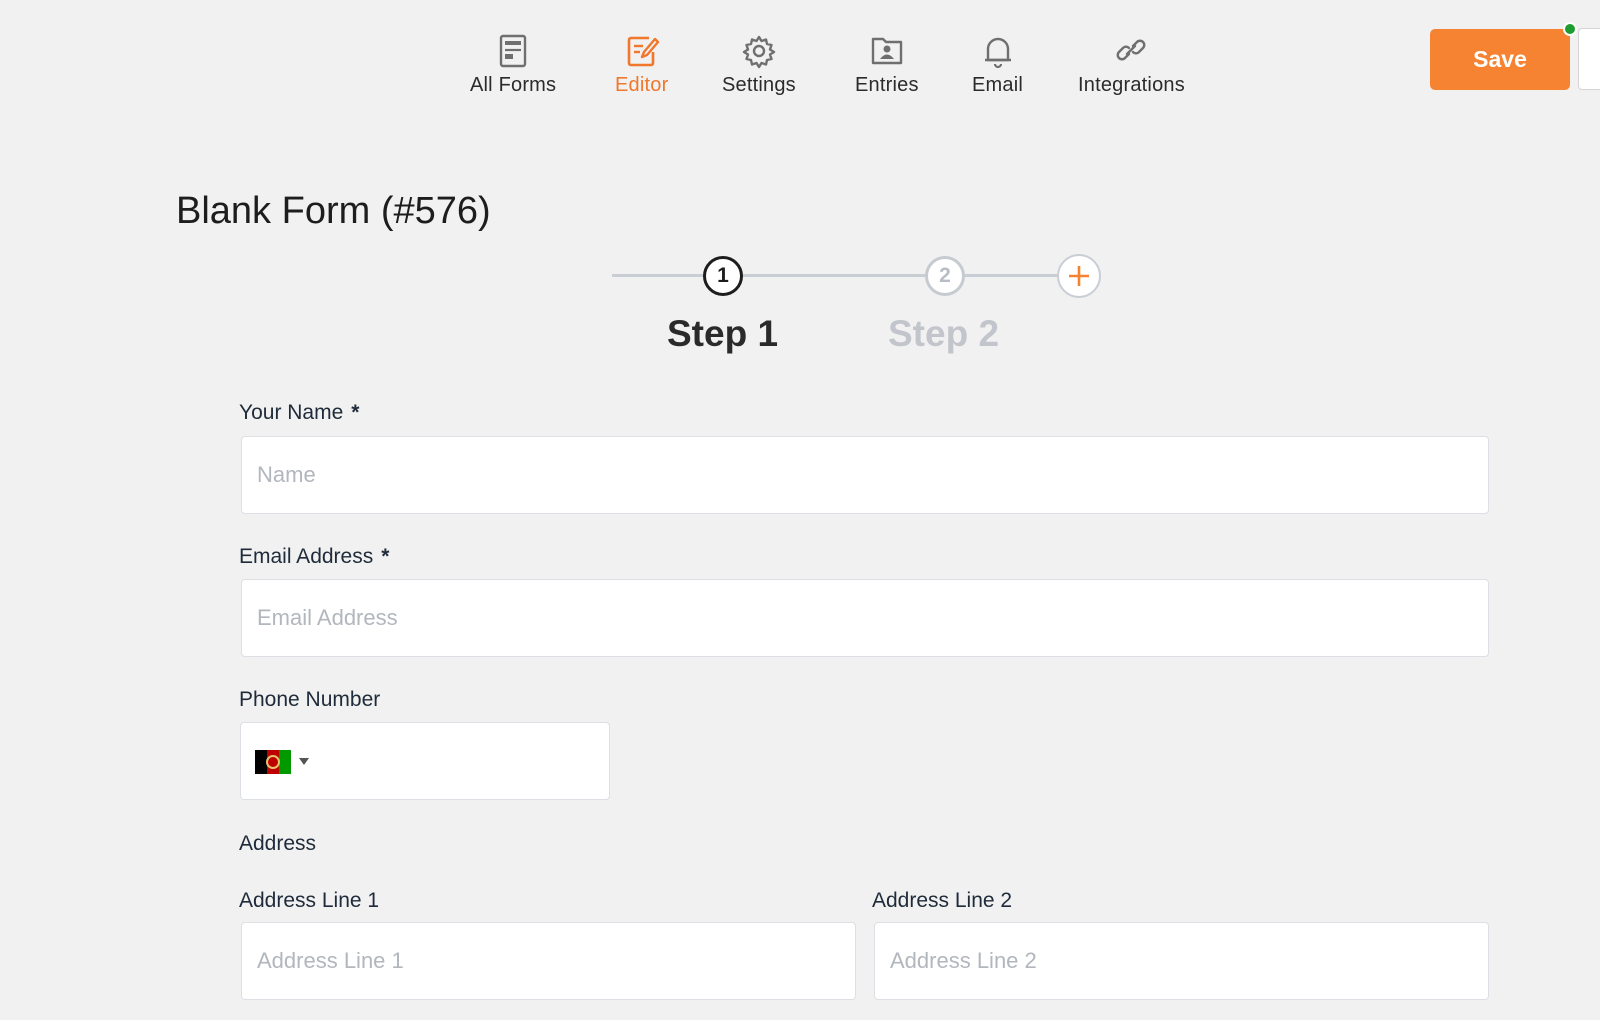 Image resolution: width=1600 pixels, height=1020 pixels. What do you see at coordinates (643, 51) in the screenshot?
I see `editor-icon` at bounding box center [643, 51].